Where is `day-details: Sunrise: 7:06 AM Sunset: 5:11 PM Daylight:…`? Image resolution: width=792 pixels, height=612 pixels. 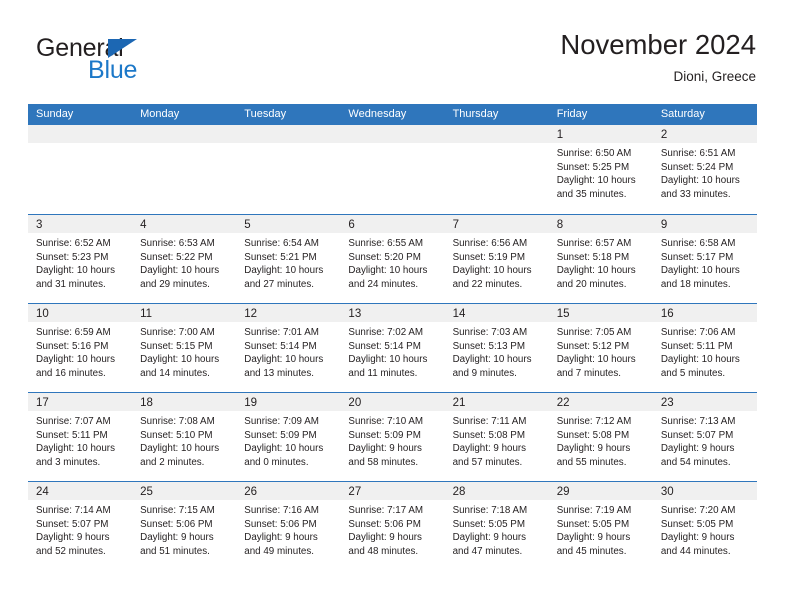
day-details: Sunrise: 7:06 AM Sunset: 5:11 PM Daylight:… is located at coordinates (705, 351).